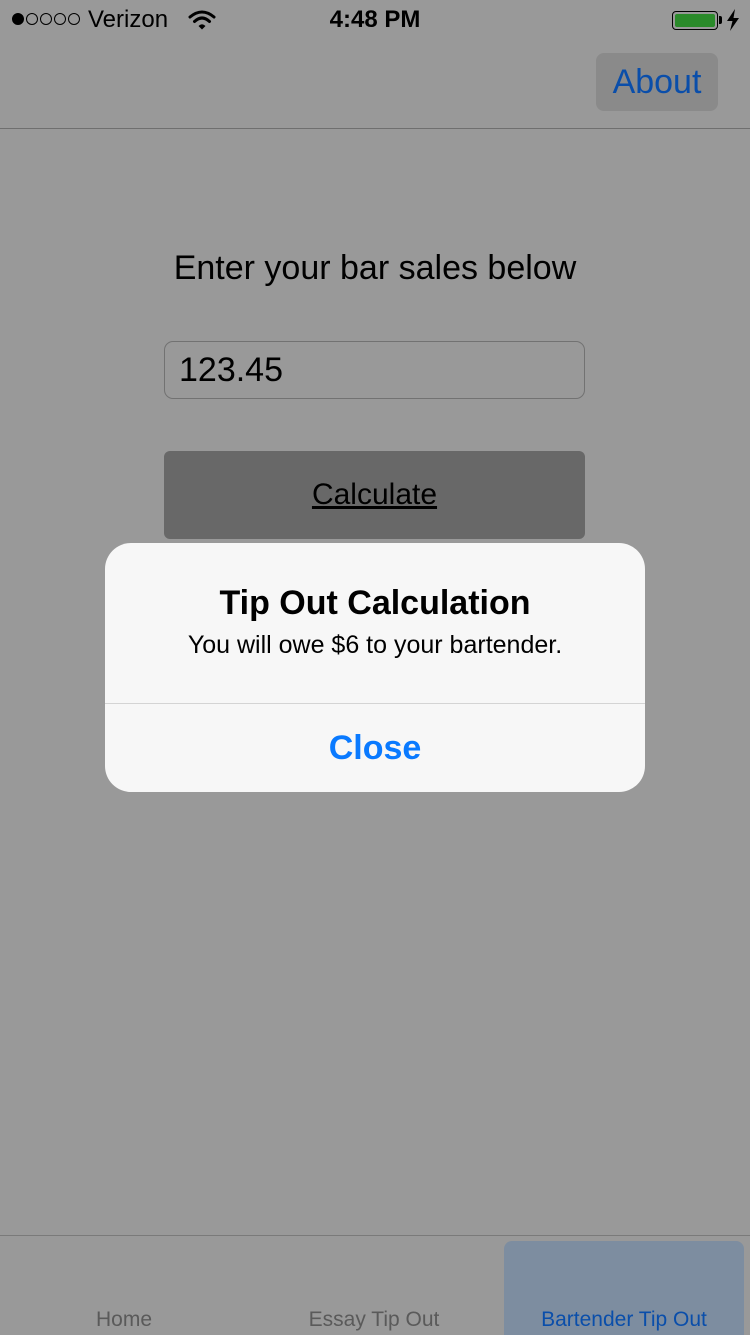  What do you see at coordinates (375, 603) in the screenshot?
I see `alert-title: Tip Out Calculation` at bounding box center [375, 603].